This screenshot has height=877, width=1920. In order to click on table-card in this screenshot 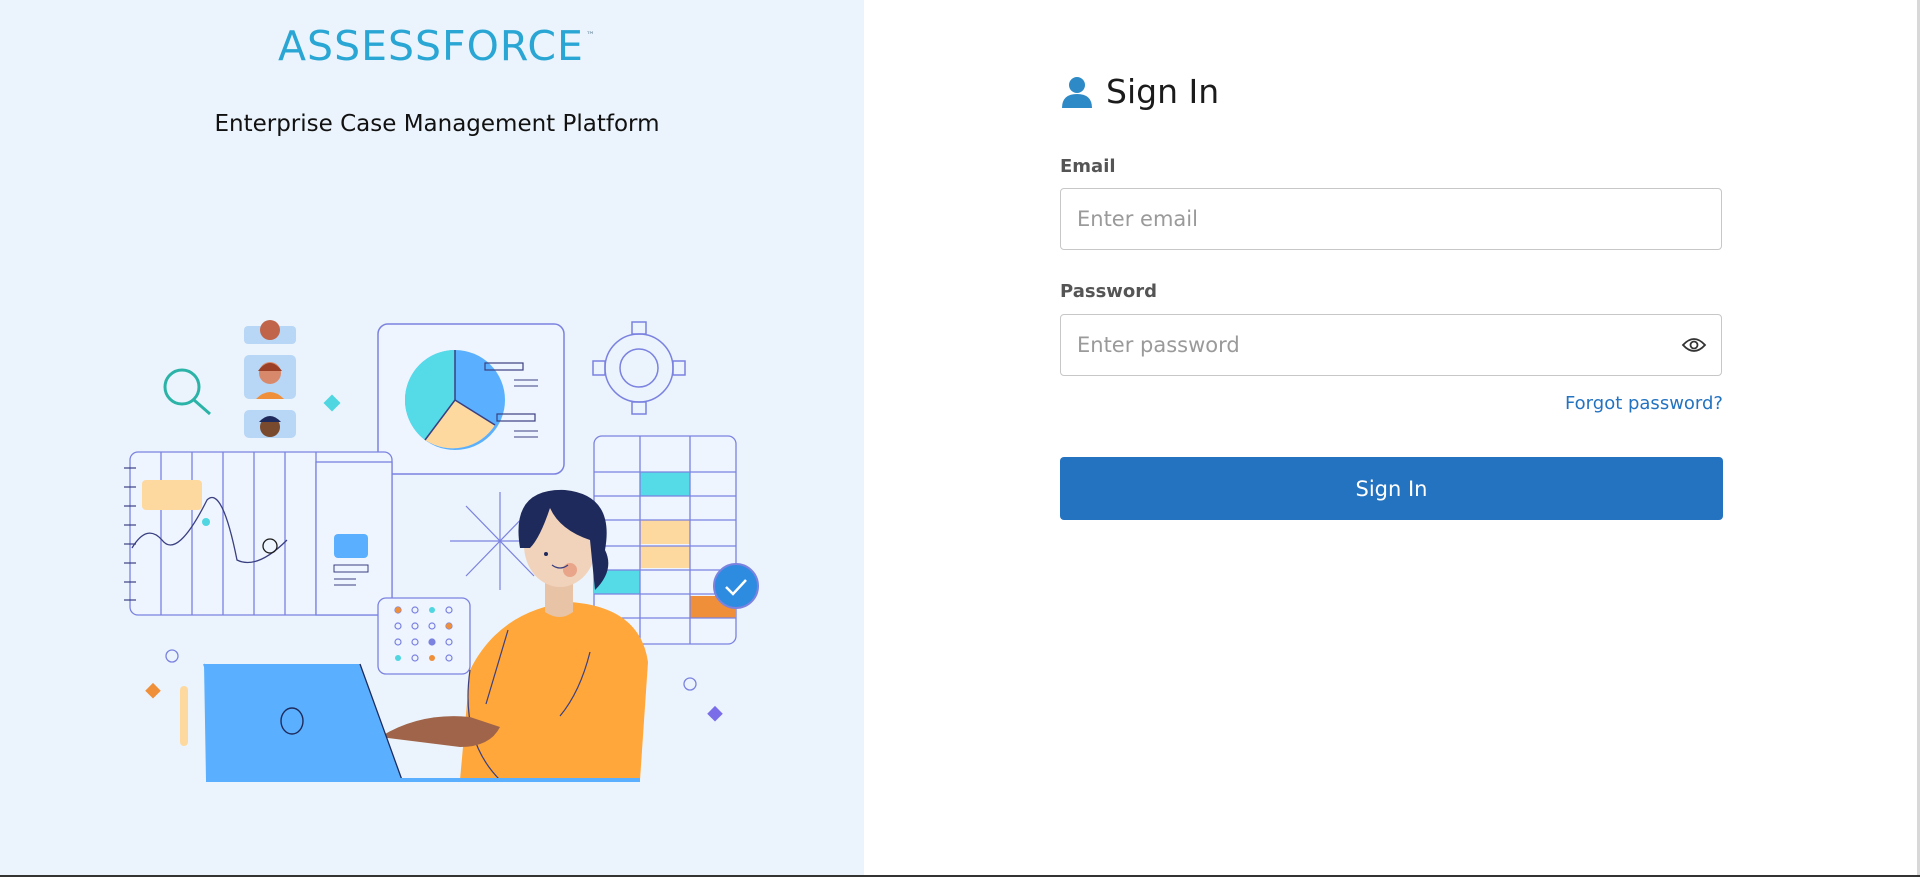, I will do `click(665, 540)`.